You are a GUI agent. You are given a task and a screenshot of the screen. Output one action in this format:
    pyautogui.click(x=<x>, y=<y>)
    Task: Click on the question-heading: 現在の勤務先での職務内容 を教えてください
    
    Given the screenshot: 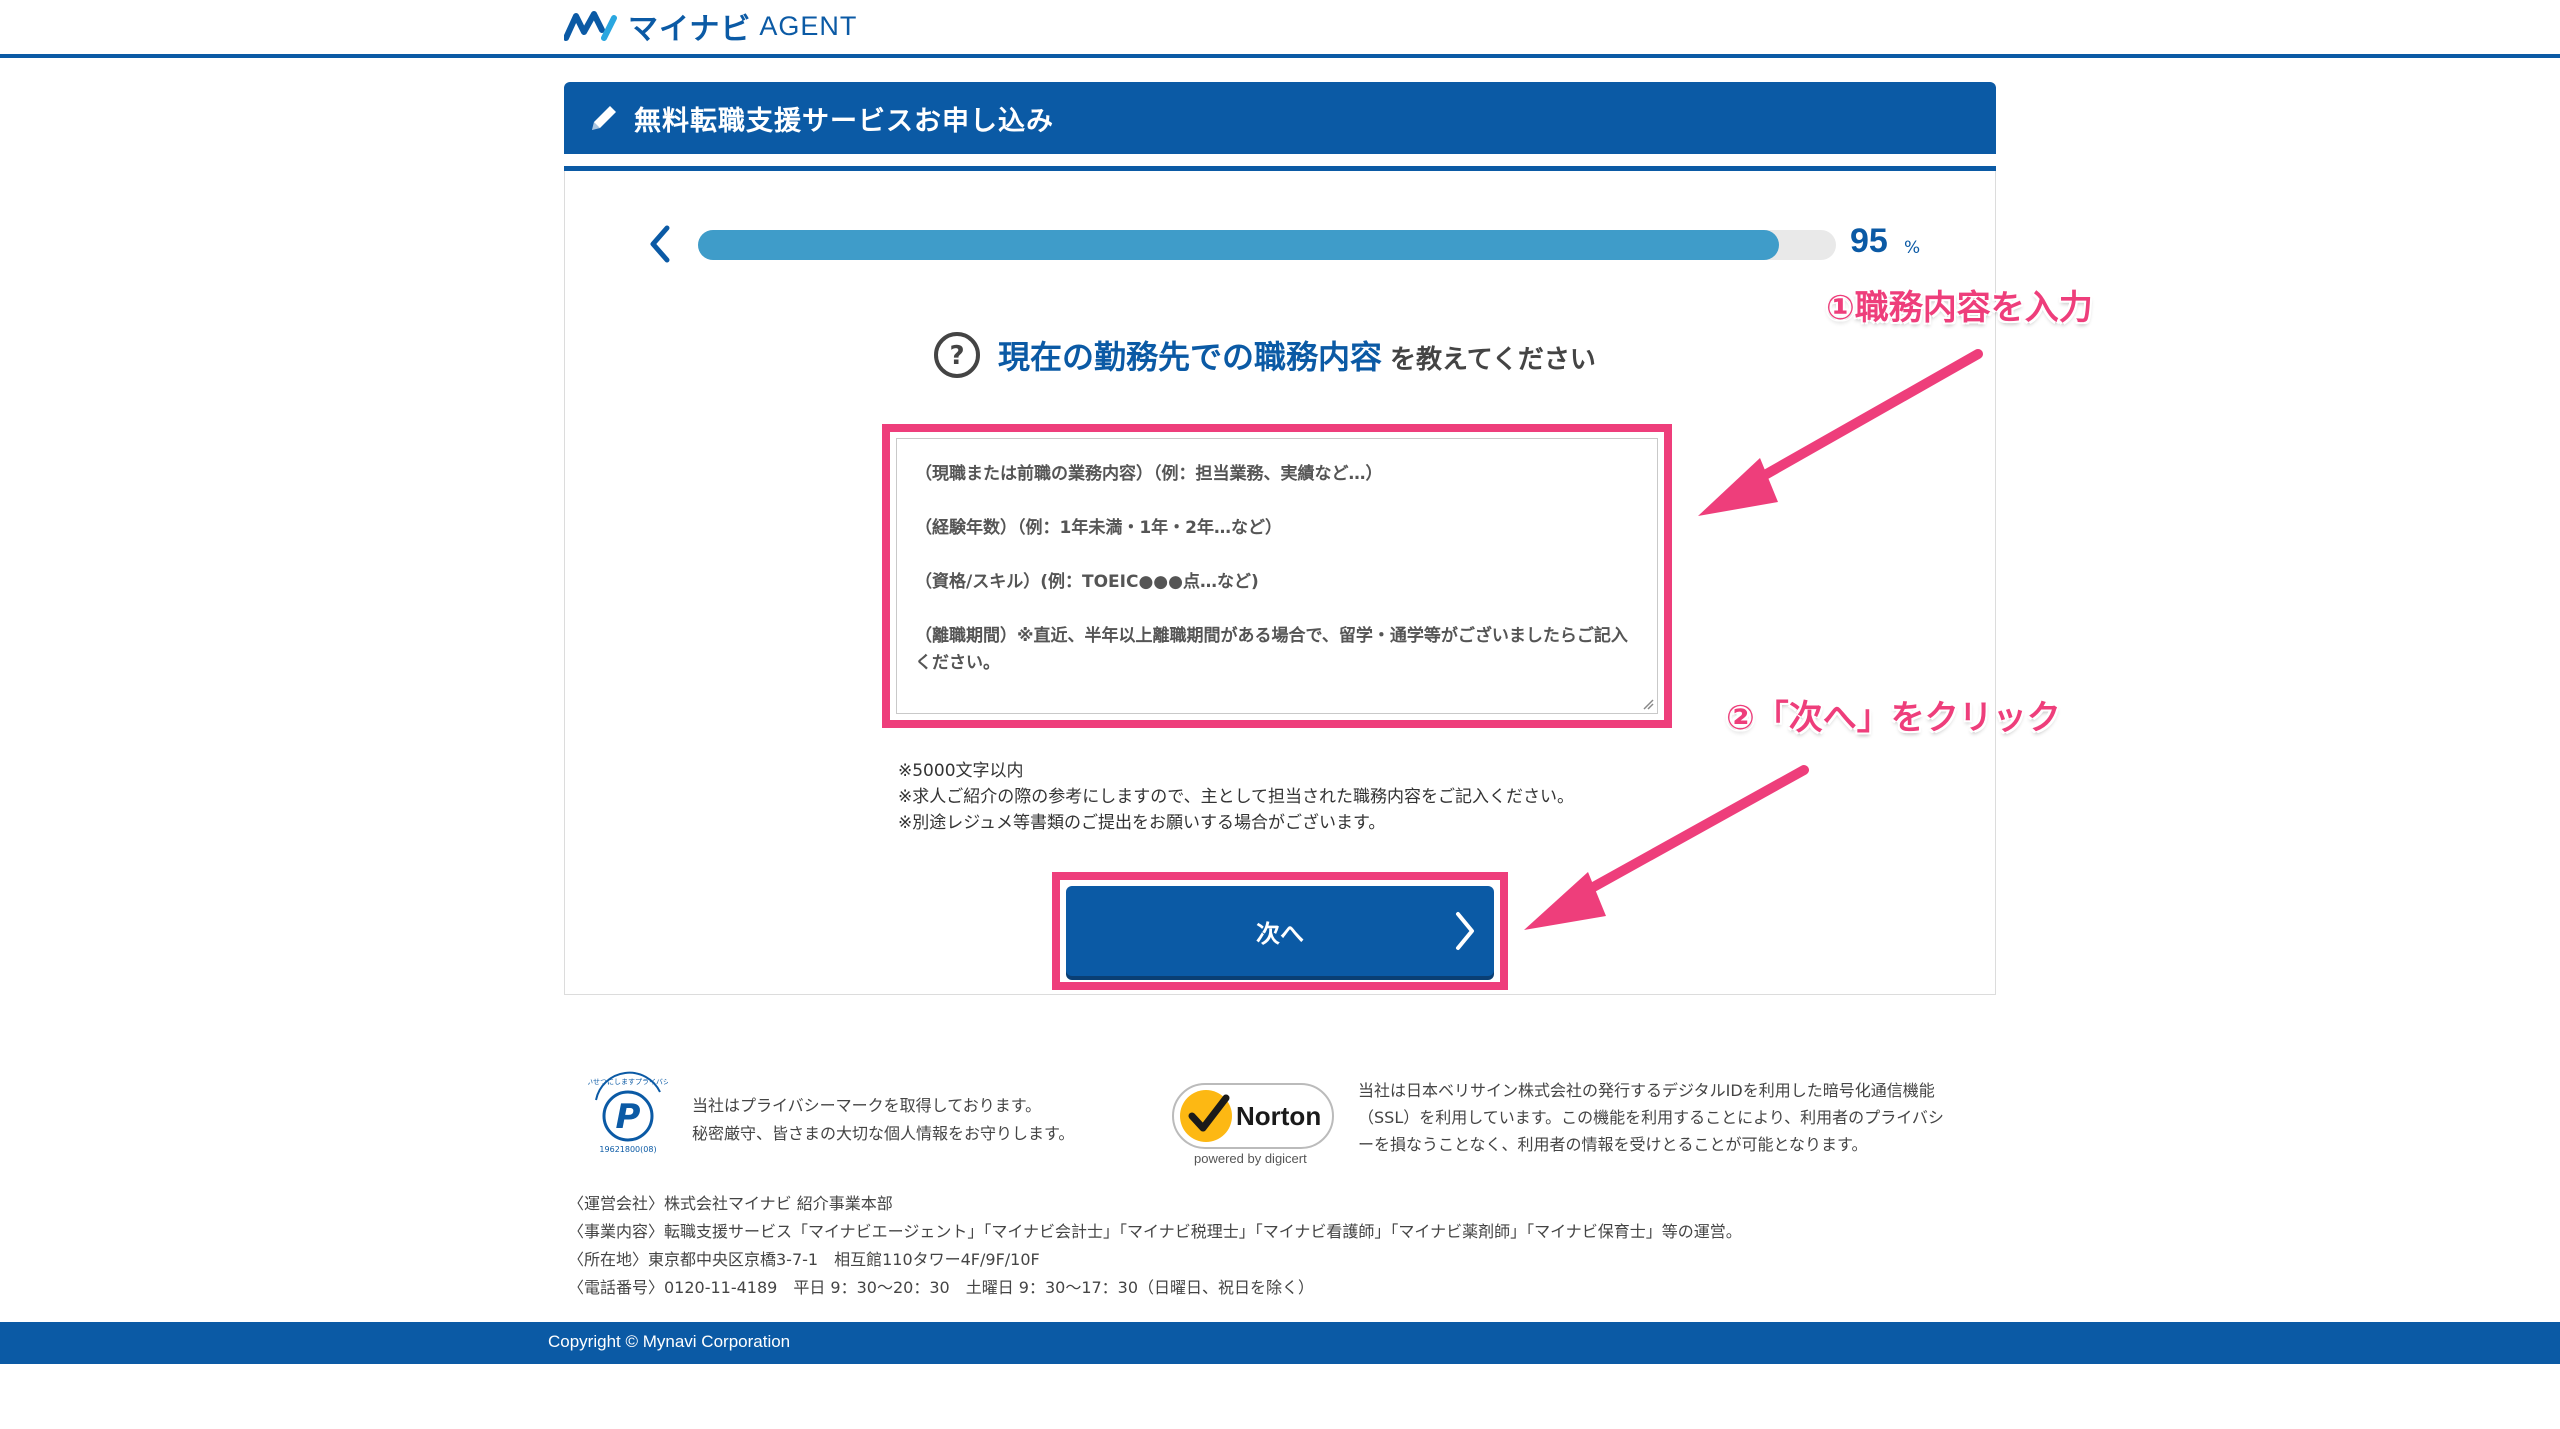 What is the action you would take?
    pyautogui.click(x=1297, y=355)
    